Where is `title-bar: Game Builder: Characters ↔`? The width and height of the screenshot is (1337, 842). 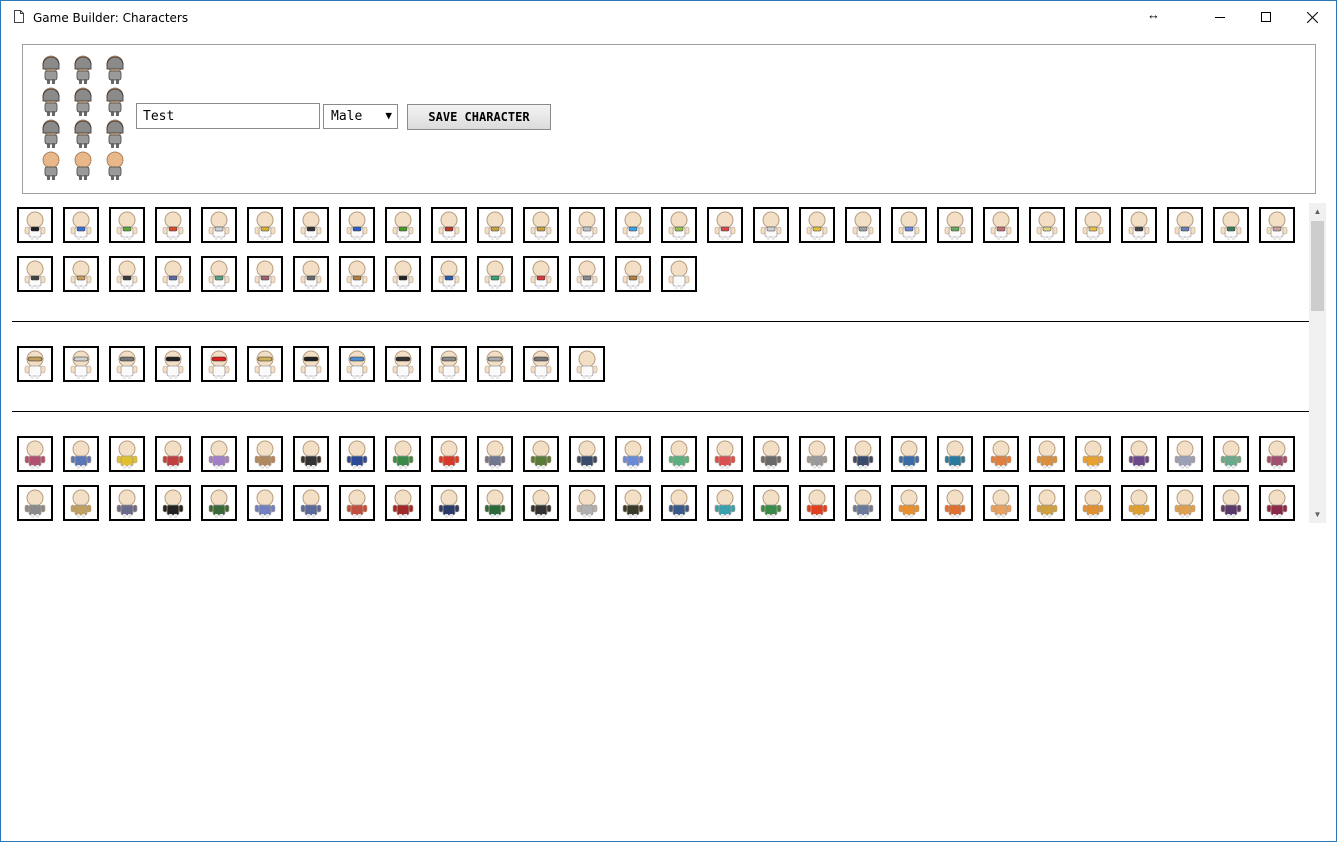 title-bar: Game Builder: Characters ↔ is located at coordinates (668, 17).